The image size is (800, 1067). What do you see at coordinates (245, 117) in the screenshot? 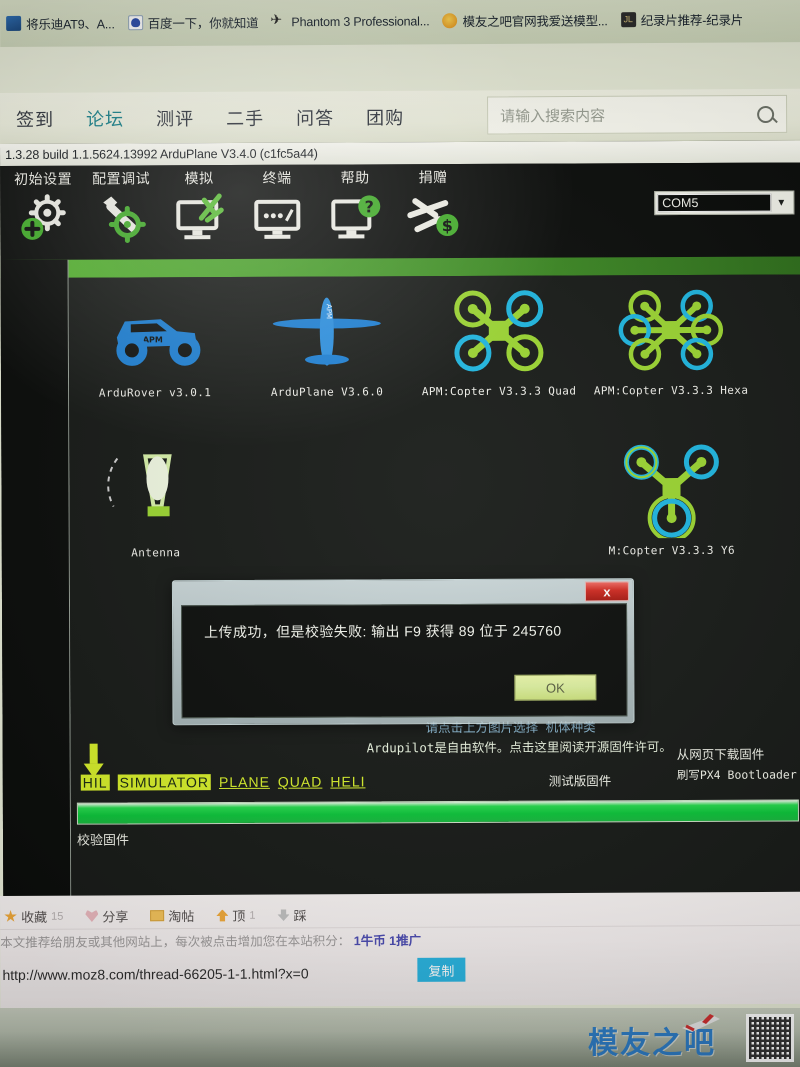
I see `nav-item-secondhand: 二手` at bounding box center [245, 117].